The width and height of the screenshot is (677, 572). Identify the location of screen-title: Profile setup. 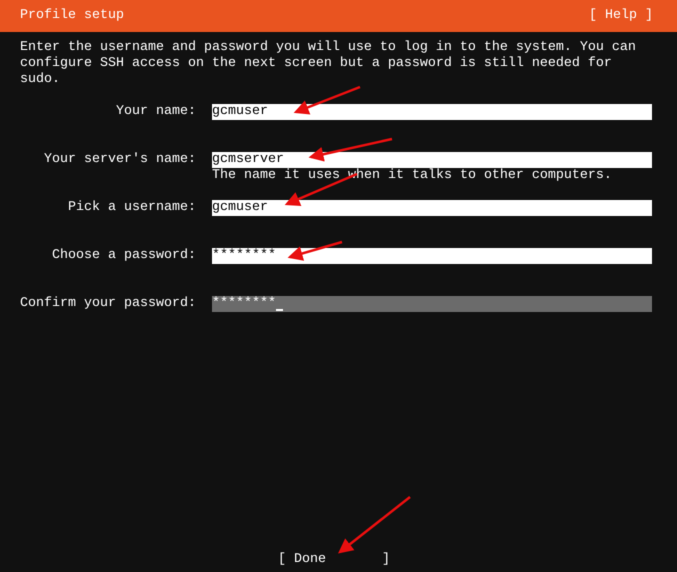
(72, 16).